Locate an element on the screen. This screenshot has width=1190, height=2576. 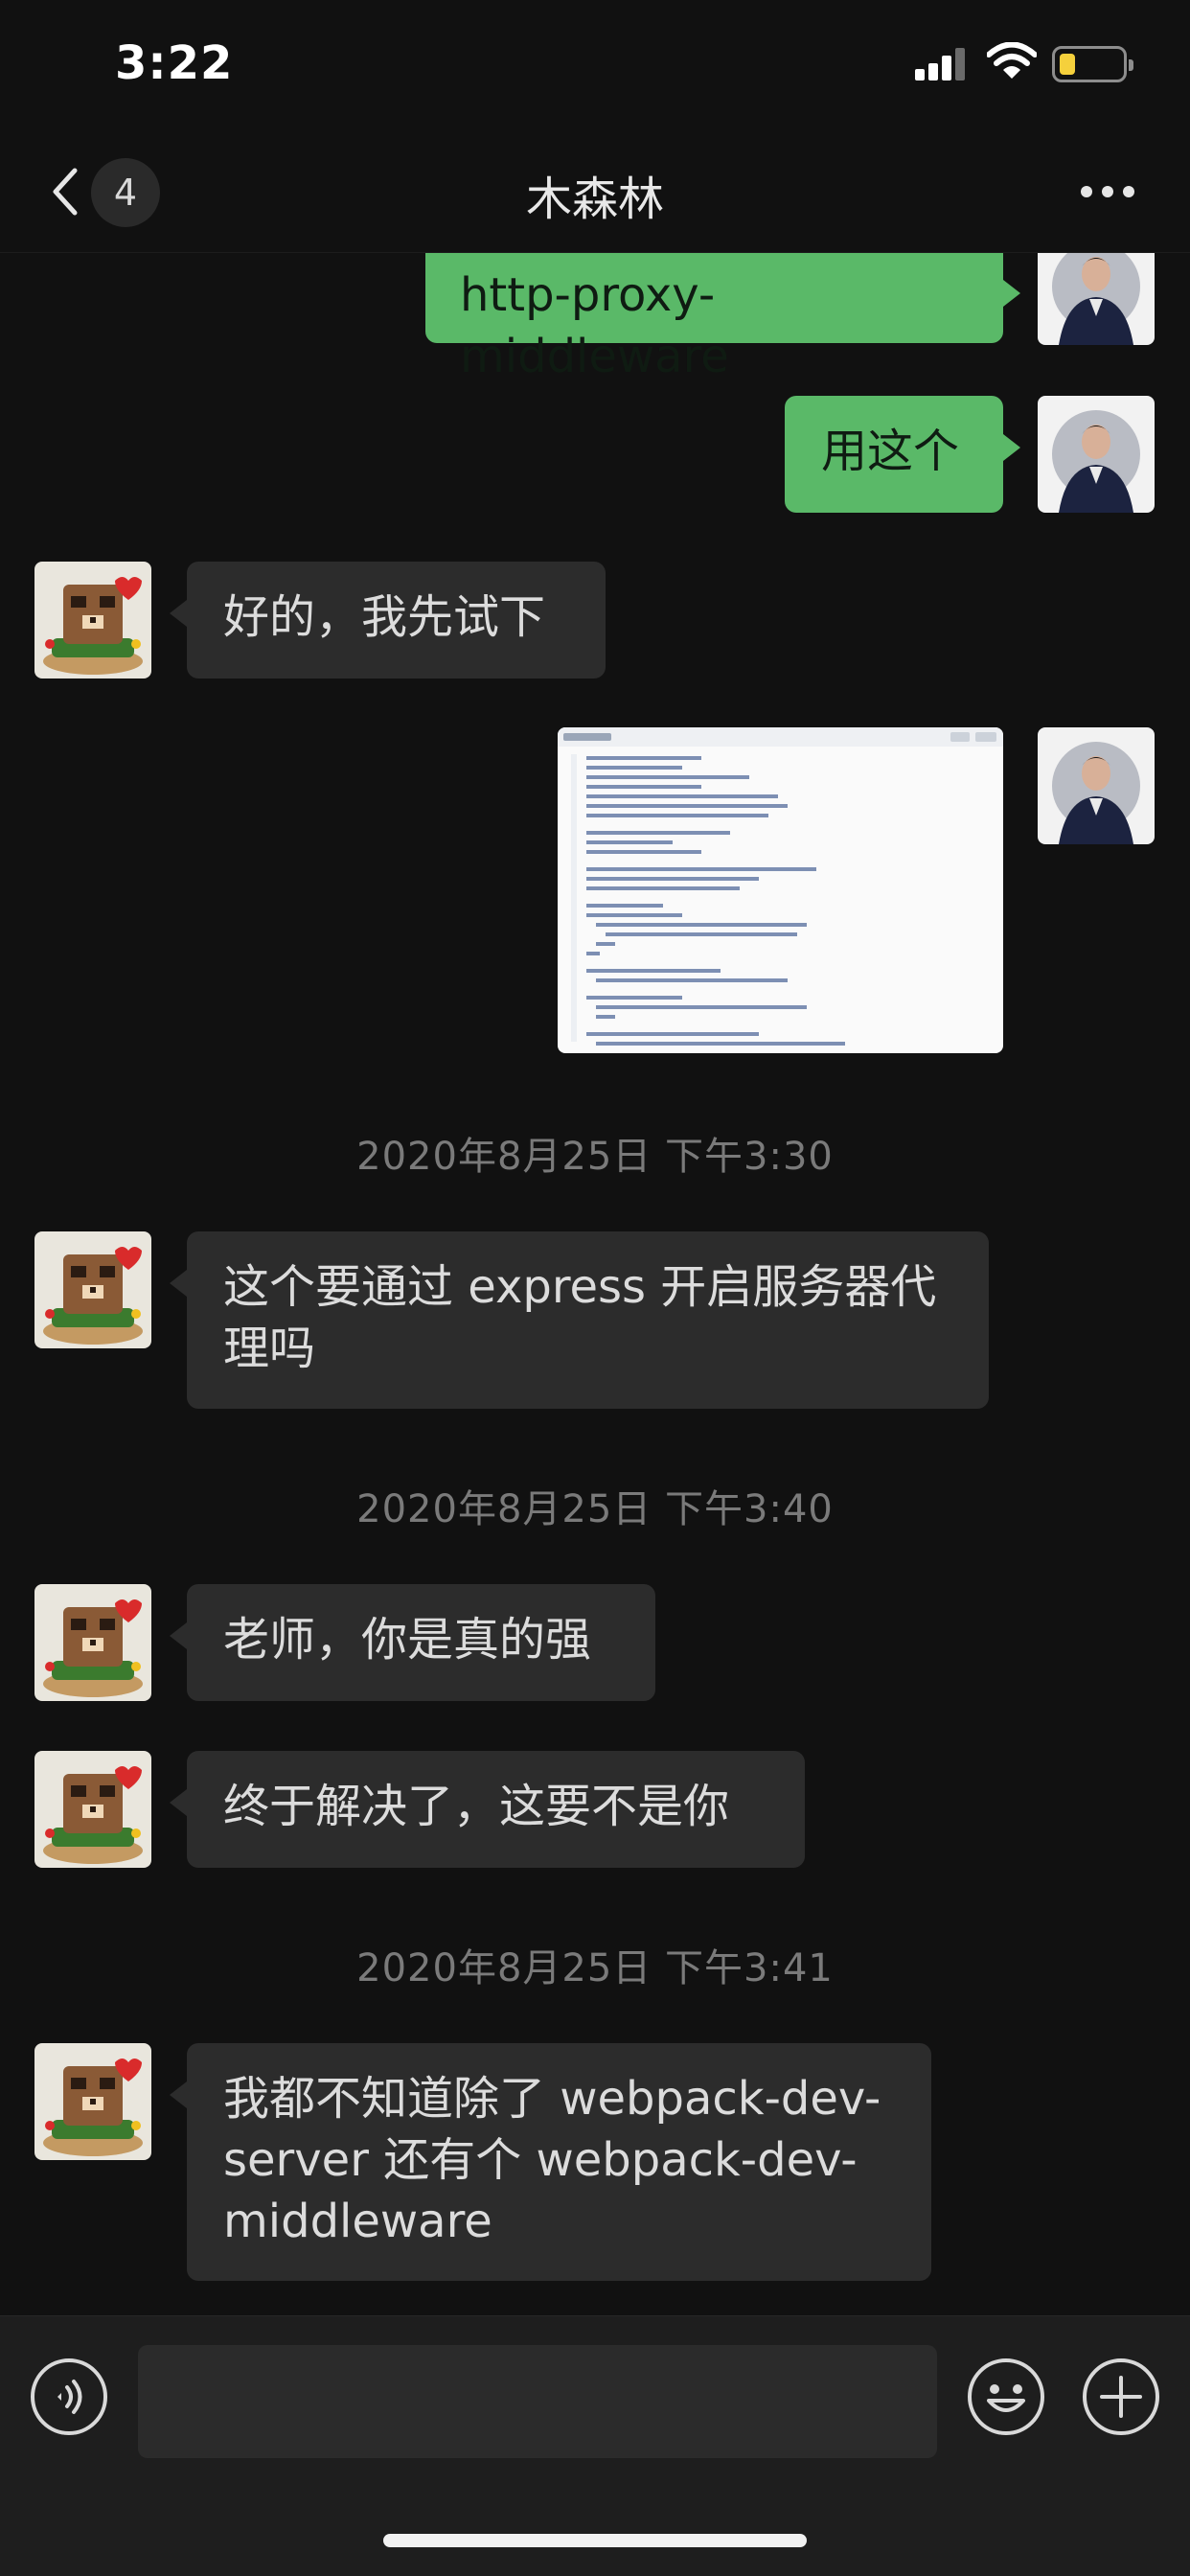
message-bubble-incoming: 这个要通过 express 开启服务器代理吗 is located at coordinates (579, 1320).